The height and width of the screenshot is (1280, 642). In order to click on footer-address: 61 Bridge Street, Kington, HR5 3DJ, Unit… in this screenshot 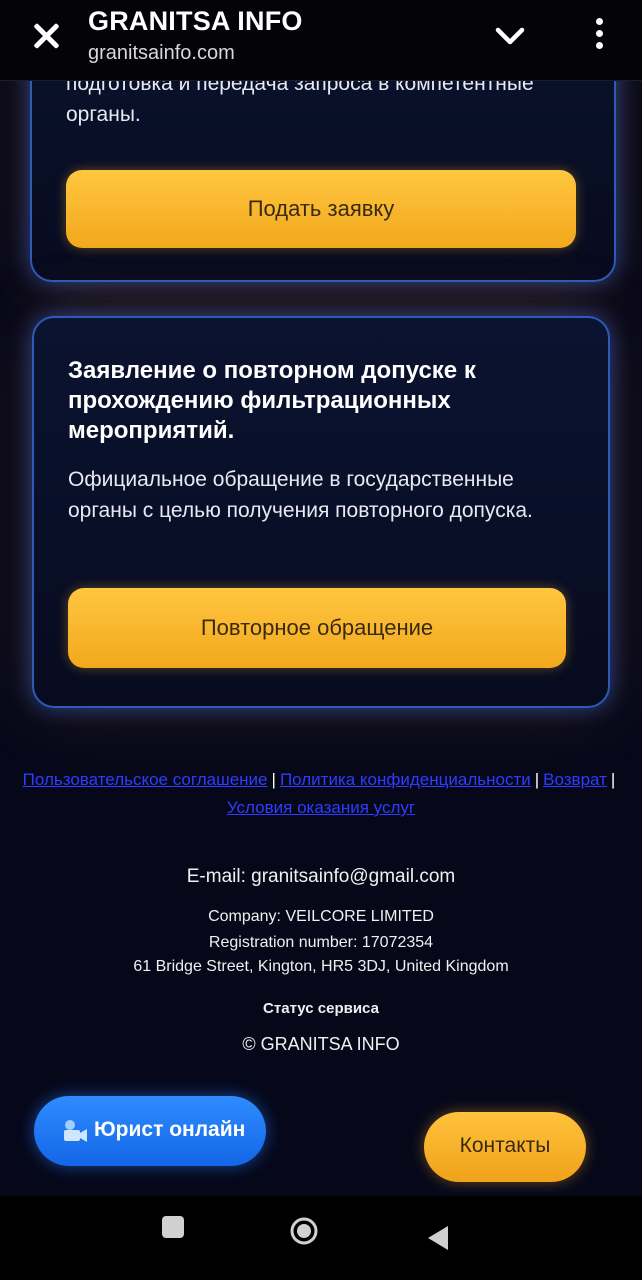, I will do `click(321, 966)`.